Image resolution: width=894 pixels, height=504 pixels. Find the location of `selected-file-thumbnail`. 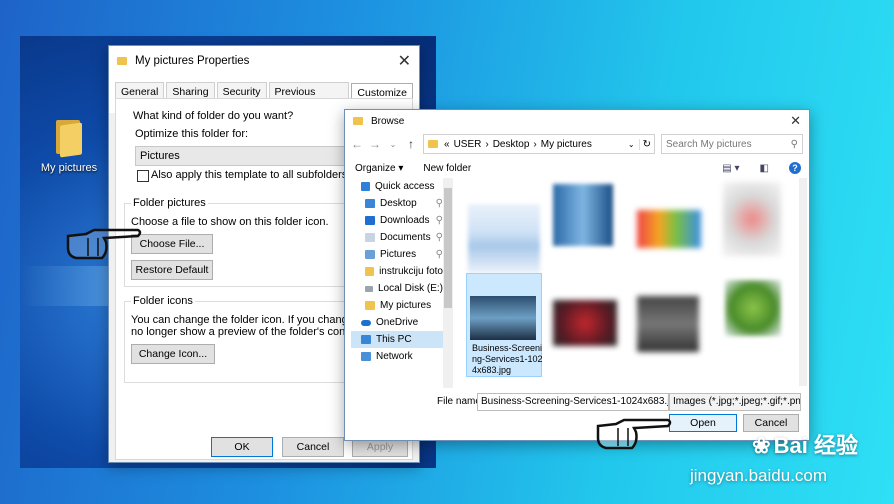

selected-file-thumbnail is located at coordinates (503, 318).